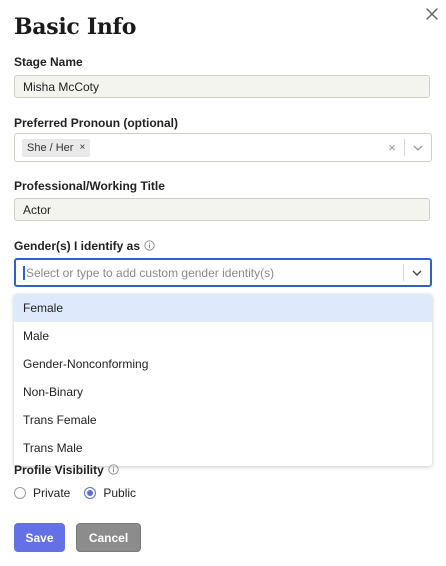  I want to click on radio-private-label: Private, so click(51, 493).